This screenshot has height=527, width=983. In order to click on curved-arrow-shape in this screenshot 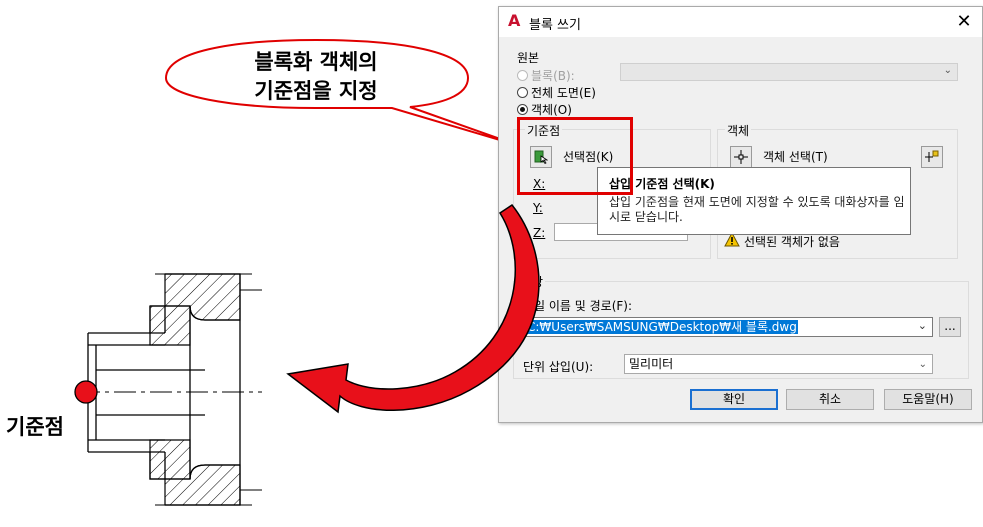, I will do `click(413, 308)`.